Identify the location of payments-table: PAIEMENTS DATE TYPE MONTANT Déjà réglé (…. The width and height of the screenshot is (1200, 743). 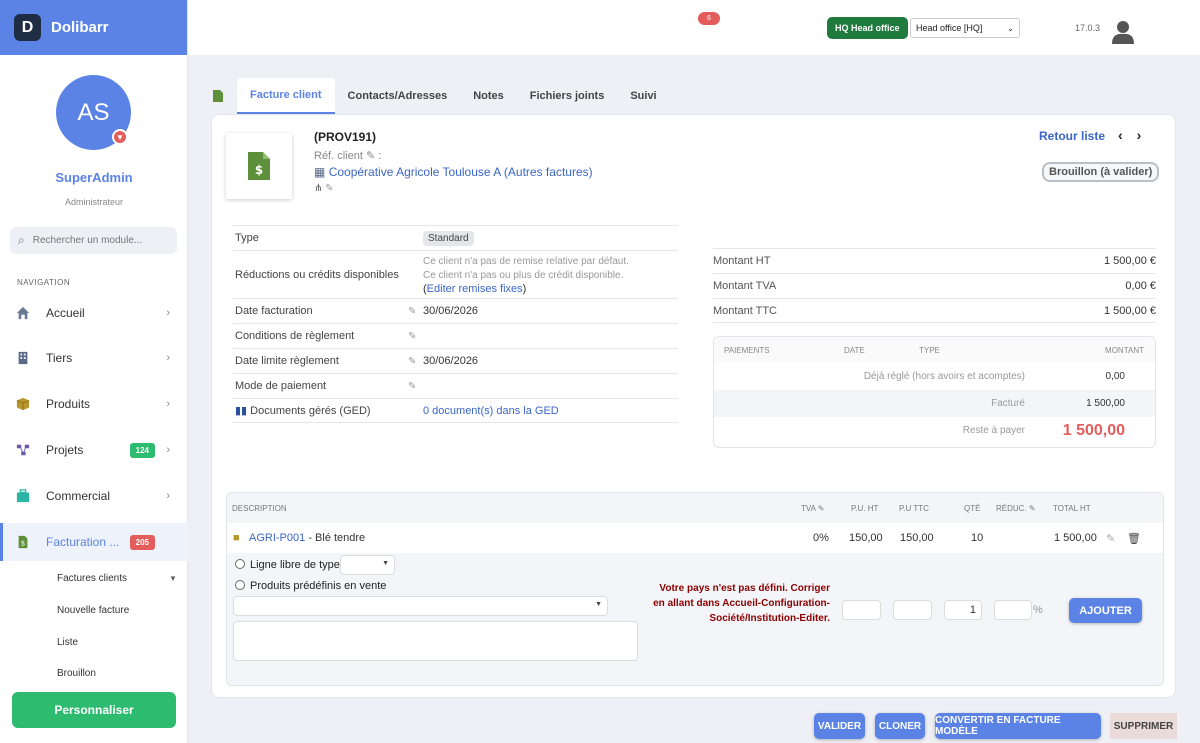
(934, 392).